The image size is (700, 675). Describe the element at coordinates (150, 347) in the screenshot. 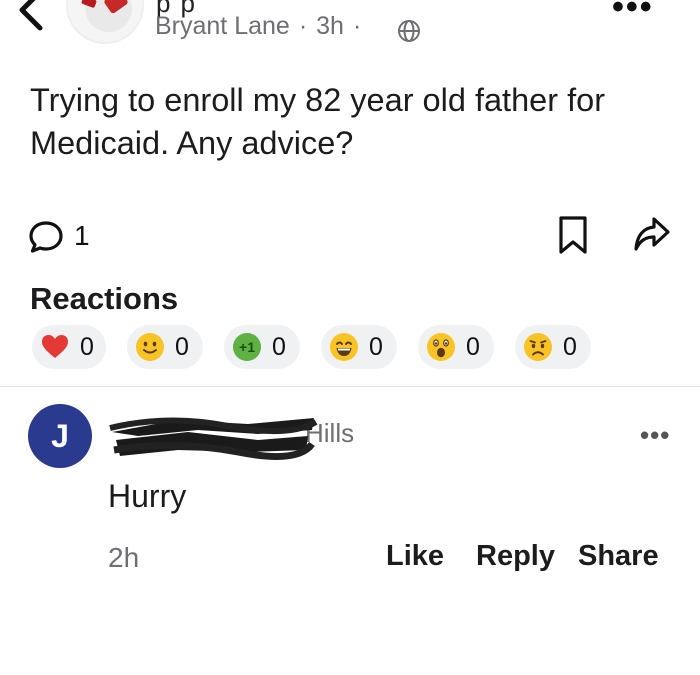

I see `smile-emoji-icon` at that location.